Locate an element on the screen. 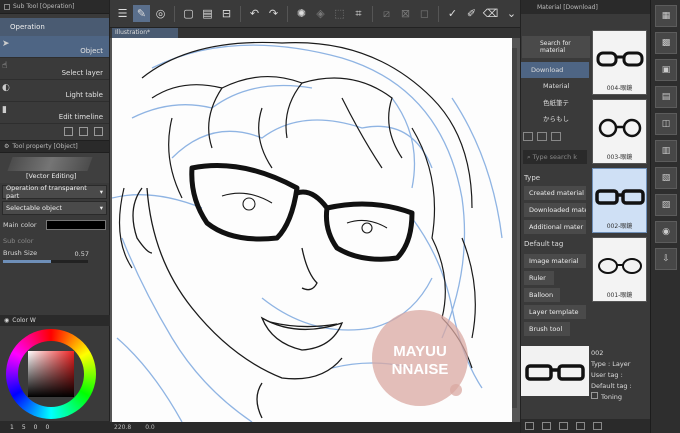 The width and height of the screenshot is (680, 433). tool-property-preview: [Vector Editing] is located at coordinates (54, 168).